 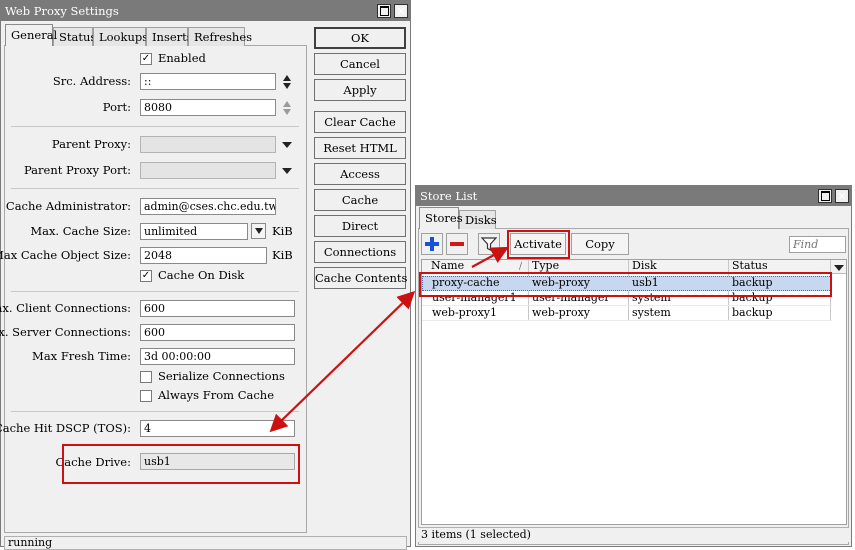 What do you see at coordinates (216, 395) in the screenshot?
I see `always-from-cache-label: Always From Cache` at bounding box center [216, 395].